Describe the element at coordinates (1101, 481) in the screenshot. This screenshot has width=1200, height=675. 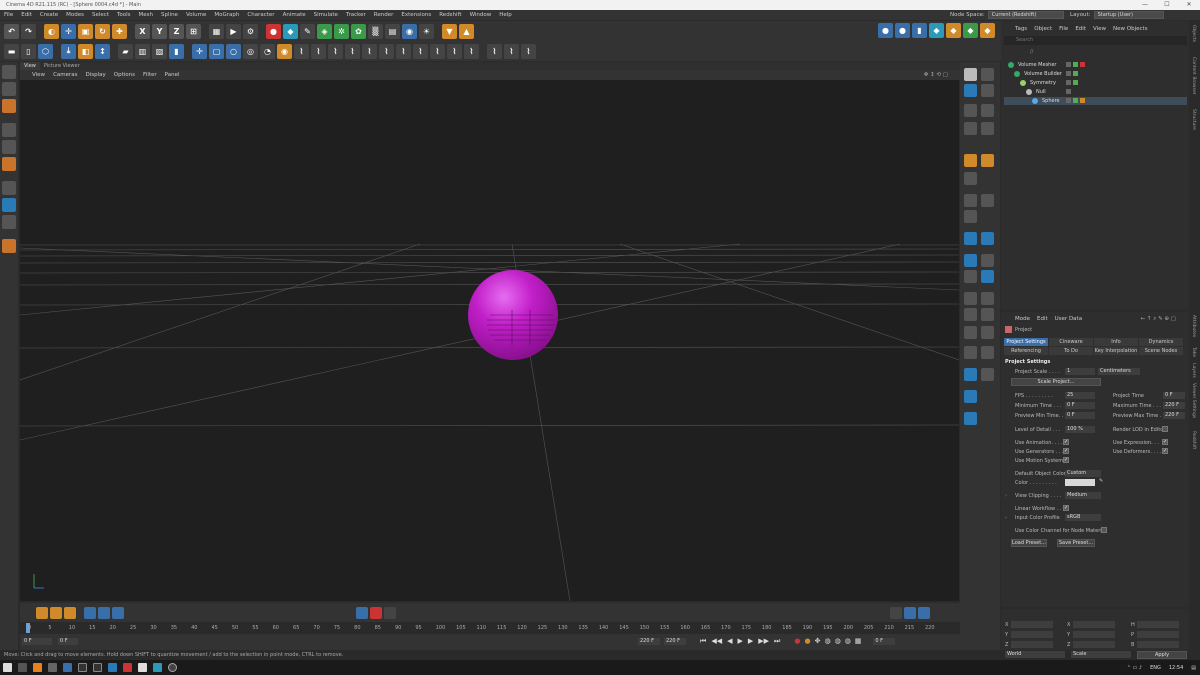
I see `eyedropper-icon: ✎` at that location.